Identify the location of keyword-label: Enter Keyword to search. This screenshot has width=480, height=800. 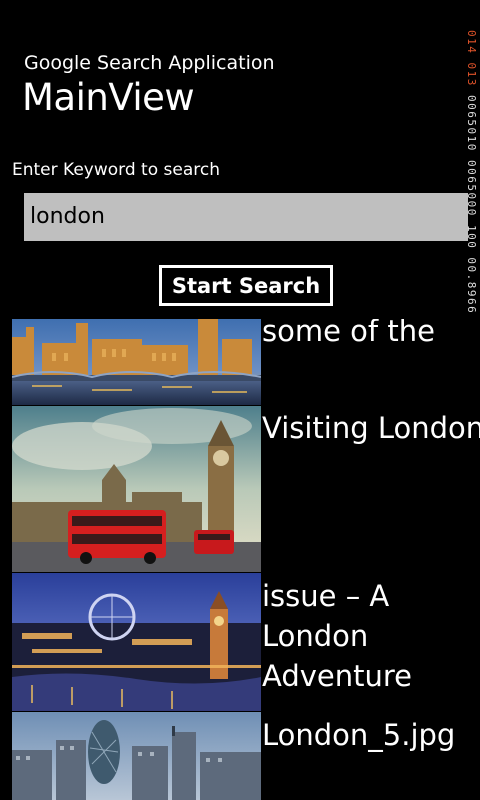
(116, 170).